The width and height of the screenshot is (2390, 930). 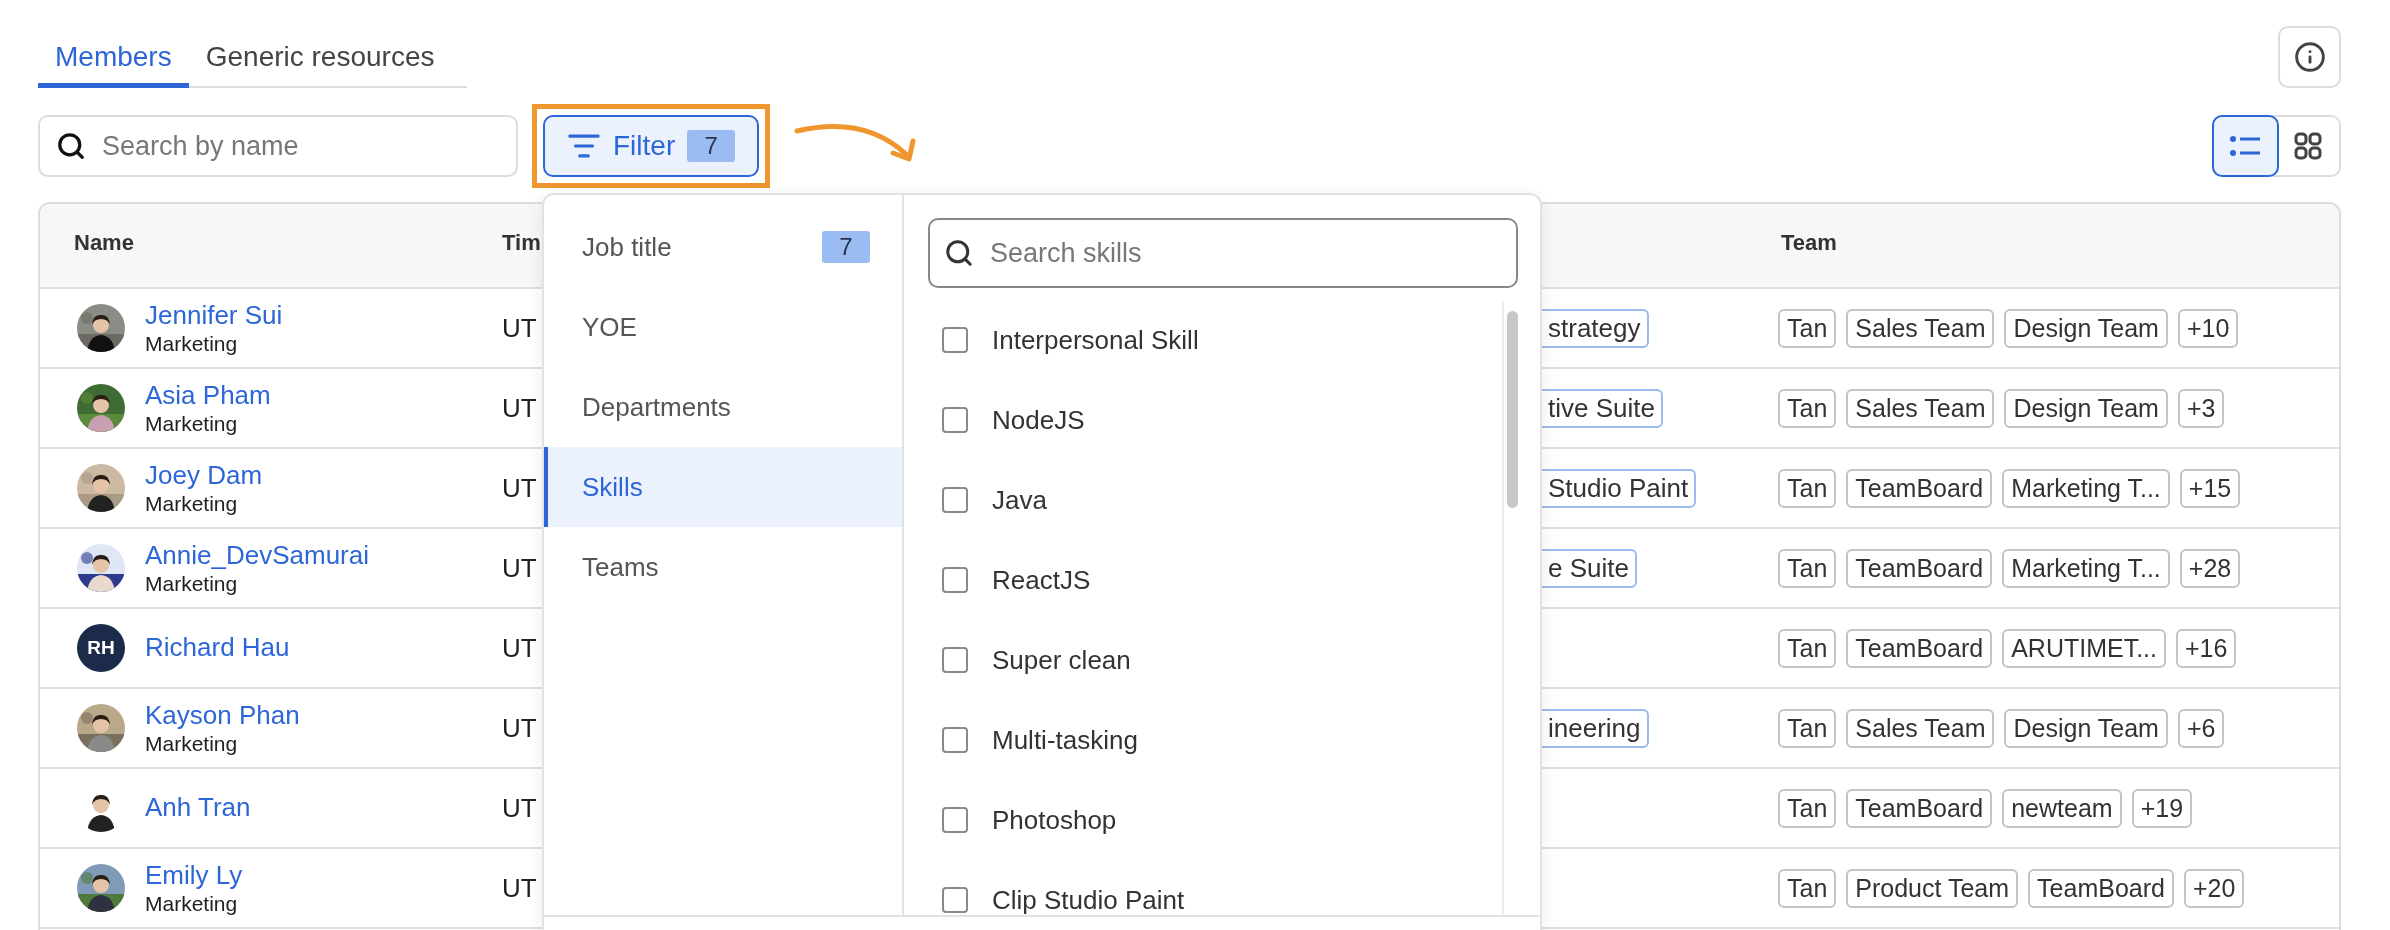 I want to click on search-field: Search by name, so click(x=278, y=146).